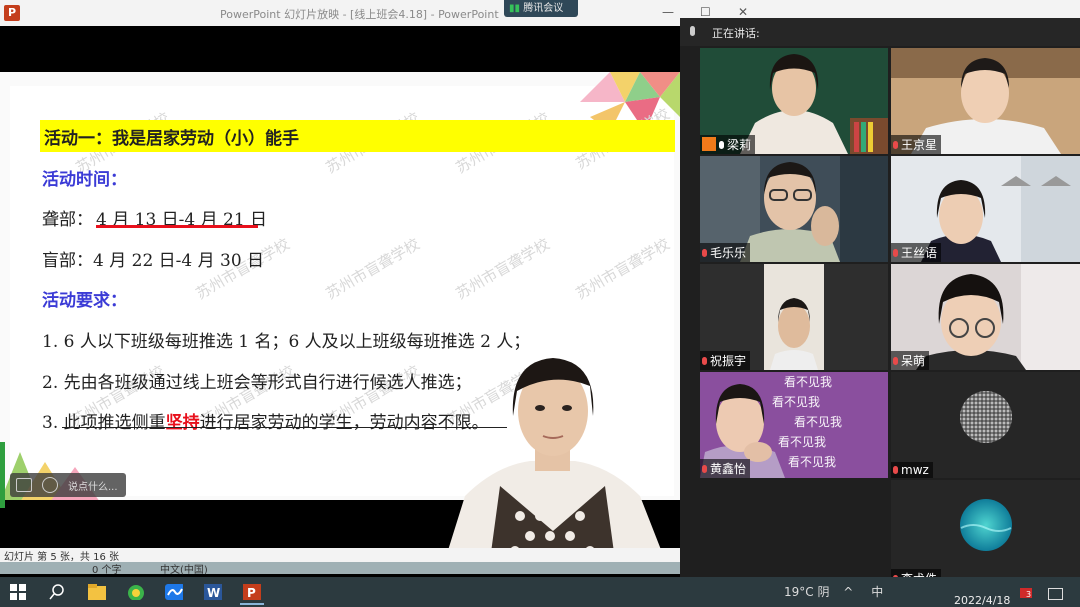 This screenshot has width=1080, height=607. I want to click on tencent-meeting-badge: ▮▮ 腾讯会议, so click(541, 8).